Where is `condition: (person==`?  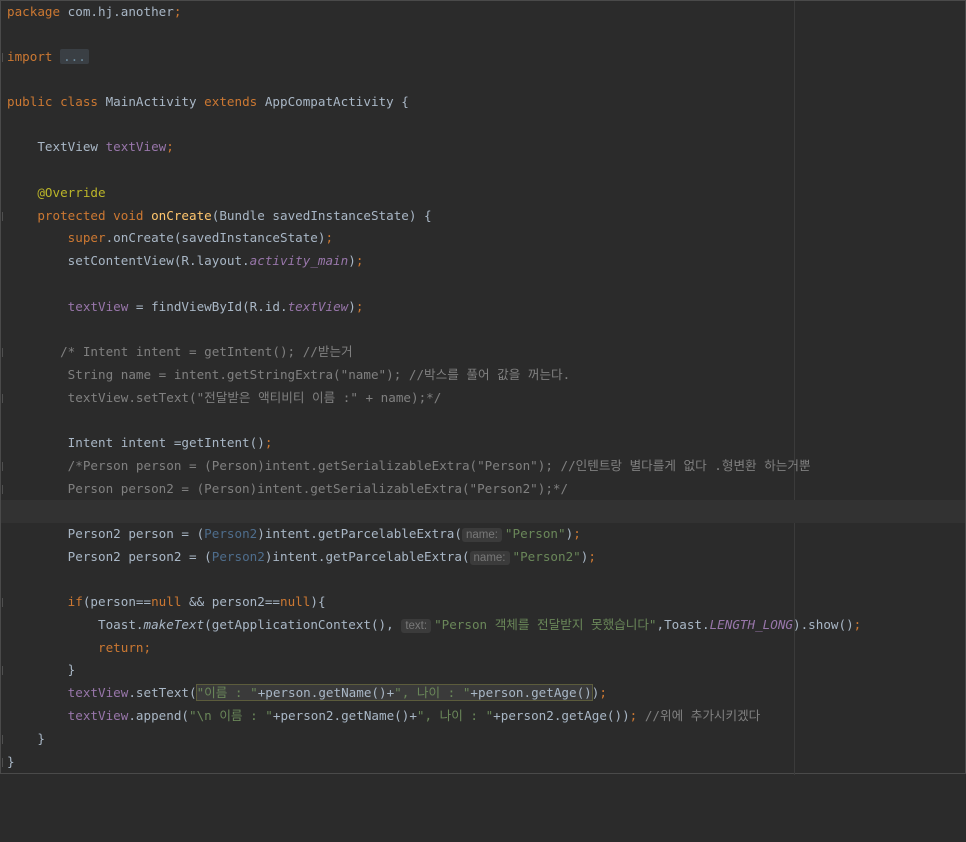 condition: (person== is located at coordinates (117, 601).